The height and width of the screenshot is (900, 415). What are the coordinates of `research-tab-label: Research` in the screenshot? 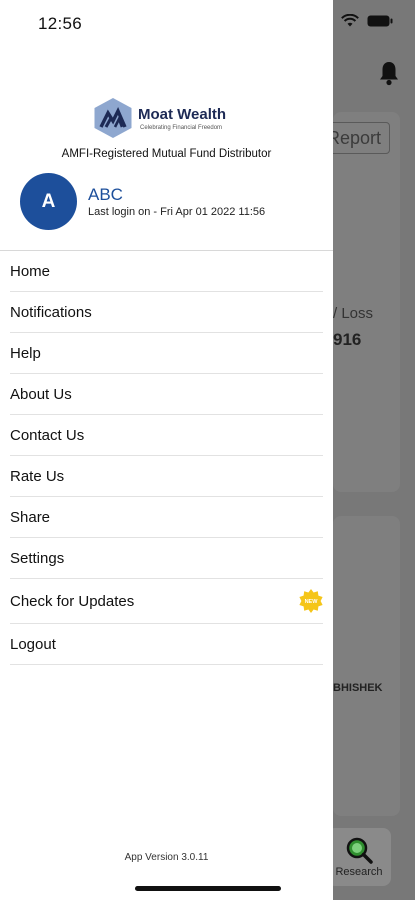 It's located at (359, 872).